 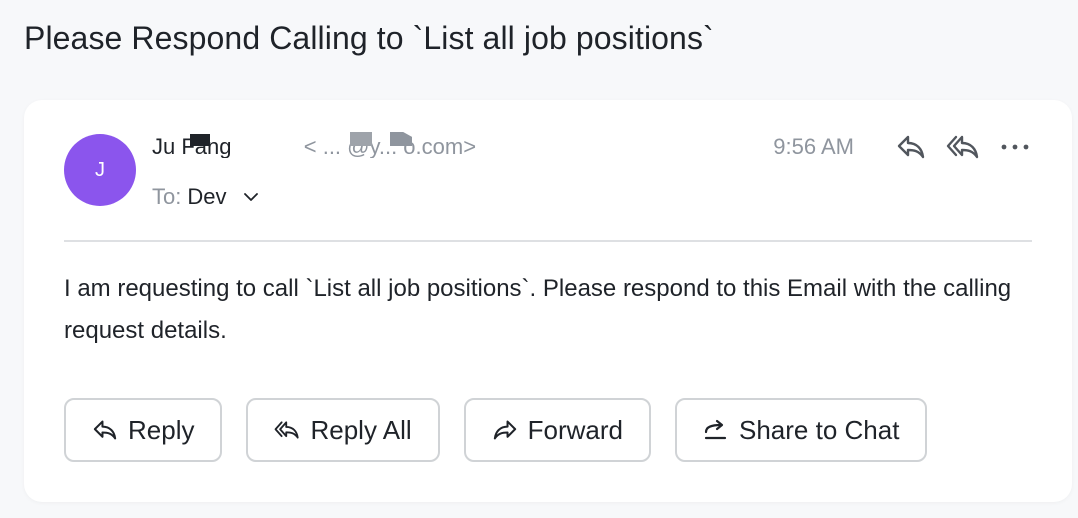 I want to click on sender-address: < ... @y... o.com>, so click(x=390, y=146).